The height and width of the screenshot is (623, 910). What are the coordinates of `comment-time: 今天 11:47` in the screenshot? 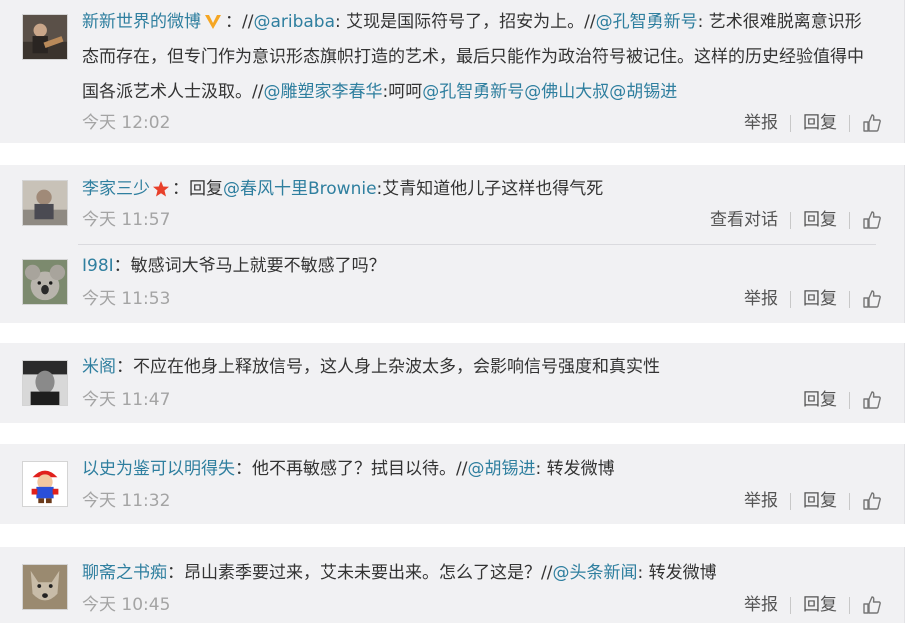 It's located at (126, 400).